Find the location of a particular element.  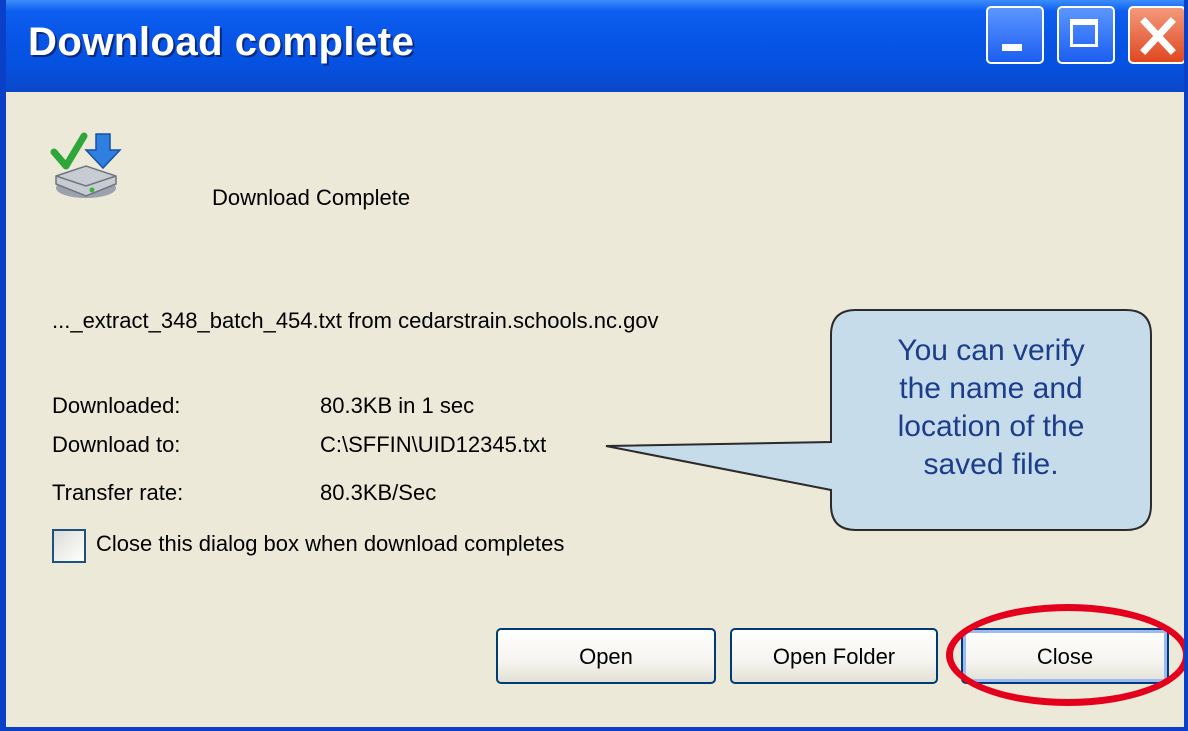

close-button: Close is located at coordinates (1065, 656).